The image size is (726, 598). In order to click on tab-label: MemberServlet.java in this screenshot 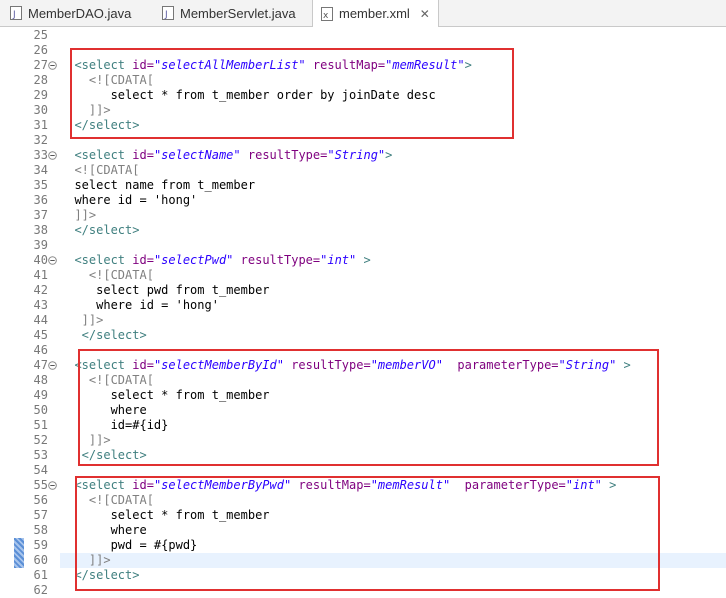, I will do `click(238, 13)`.